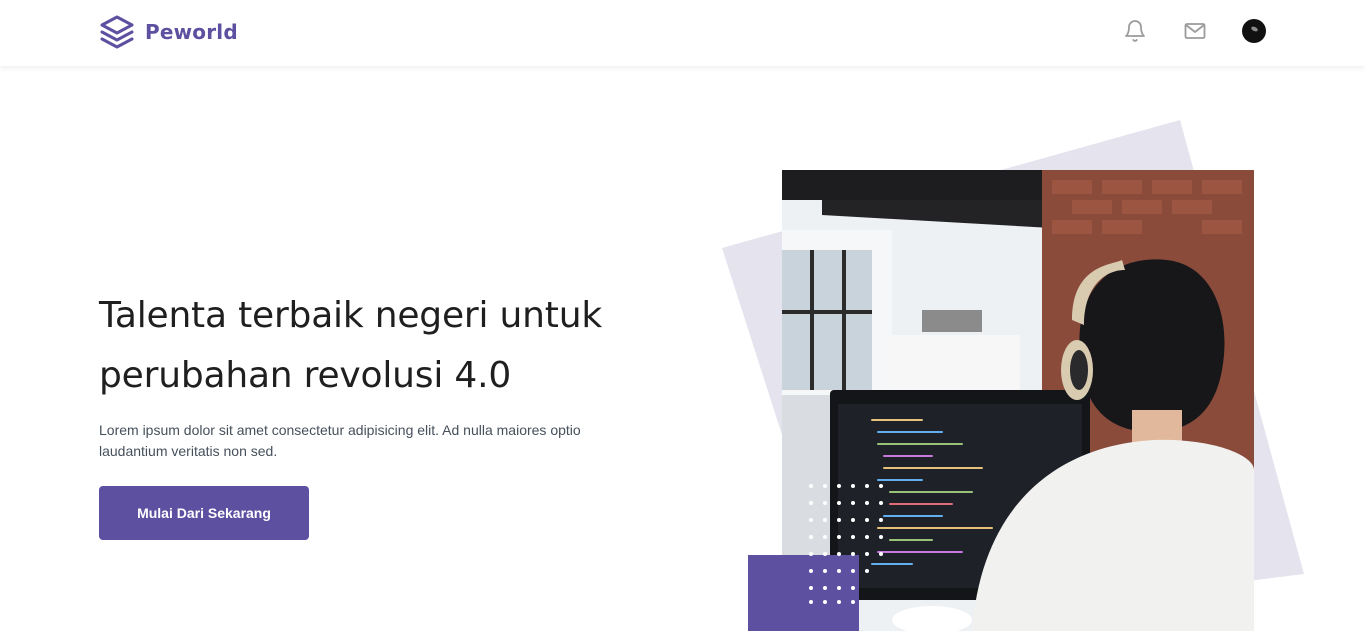 This screenshot has width=1365, height=631. I want to click on nav-actions, so click(1194, 31).